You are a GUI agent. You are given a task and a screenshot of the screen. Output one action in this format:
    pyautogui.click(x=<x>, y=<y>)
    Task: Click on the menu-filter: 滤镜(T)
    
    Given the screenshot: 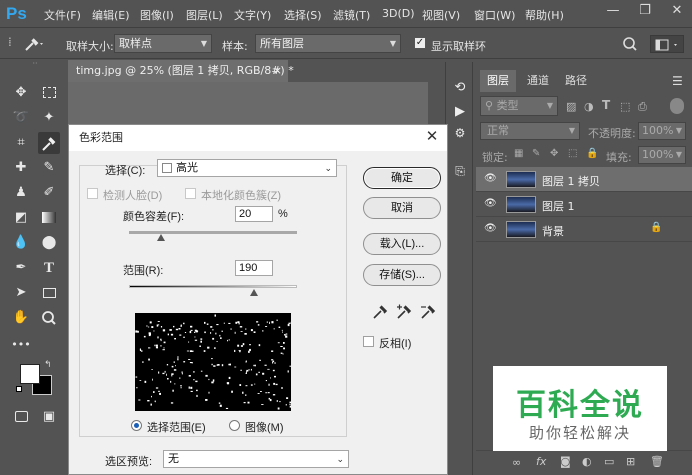 What is the action you would take?
    pyautogui.click(x=351, y=15)
    